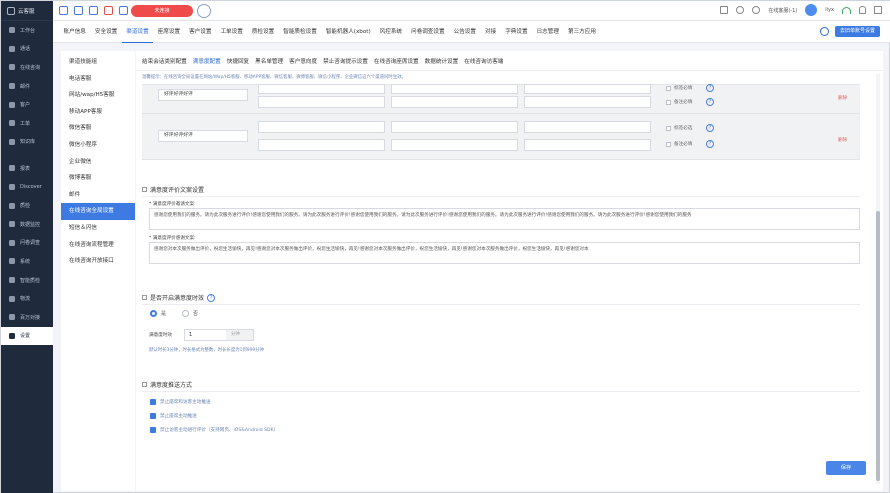 The image size is (890, 493). I want to click on sidebar-item-flow: 在线咨询流程管理, so click(98, 245).